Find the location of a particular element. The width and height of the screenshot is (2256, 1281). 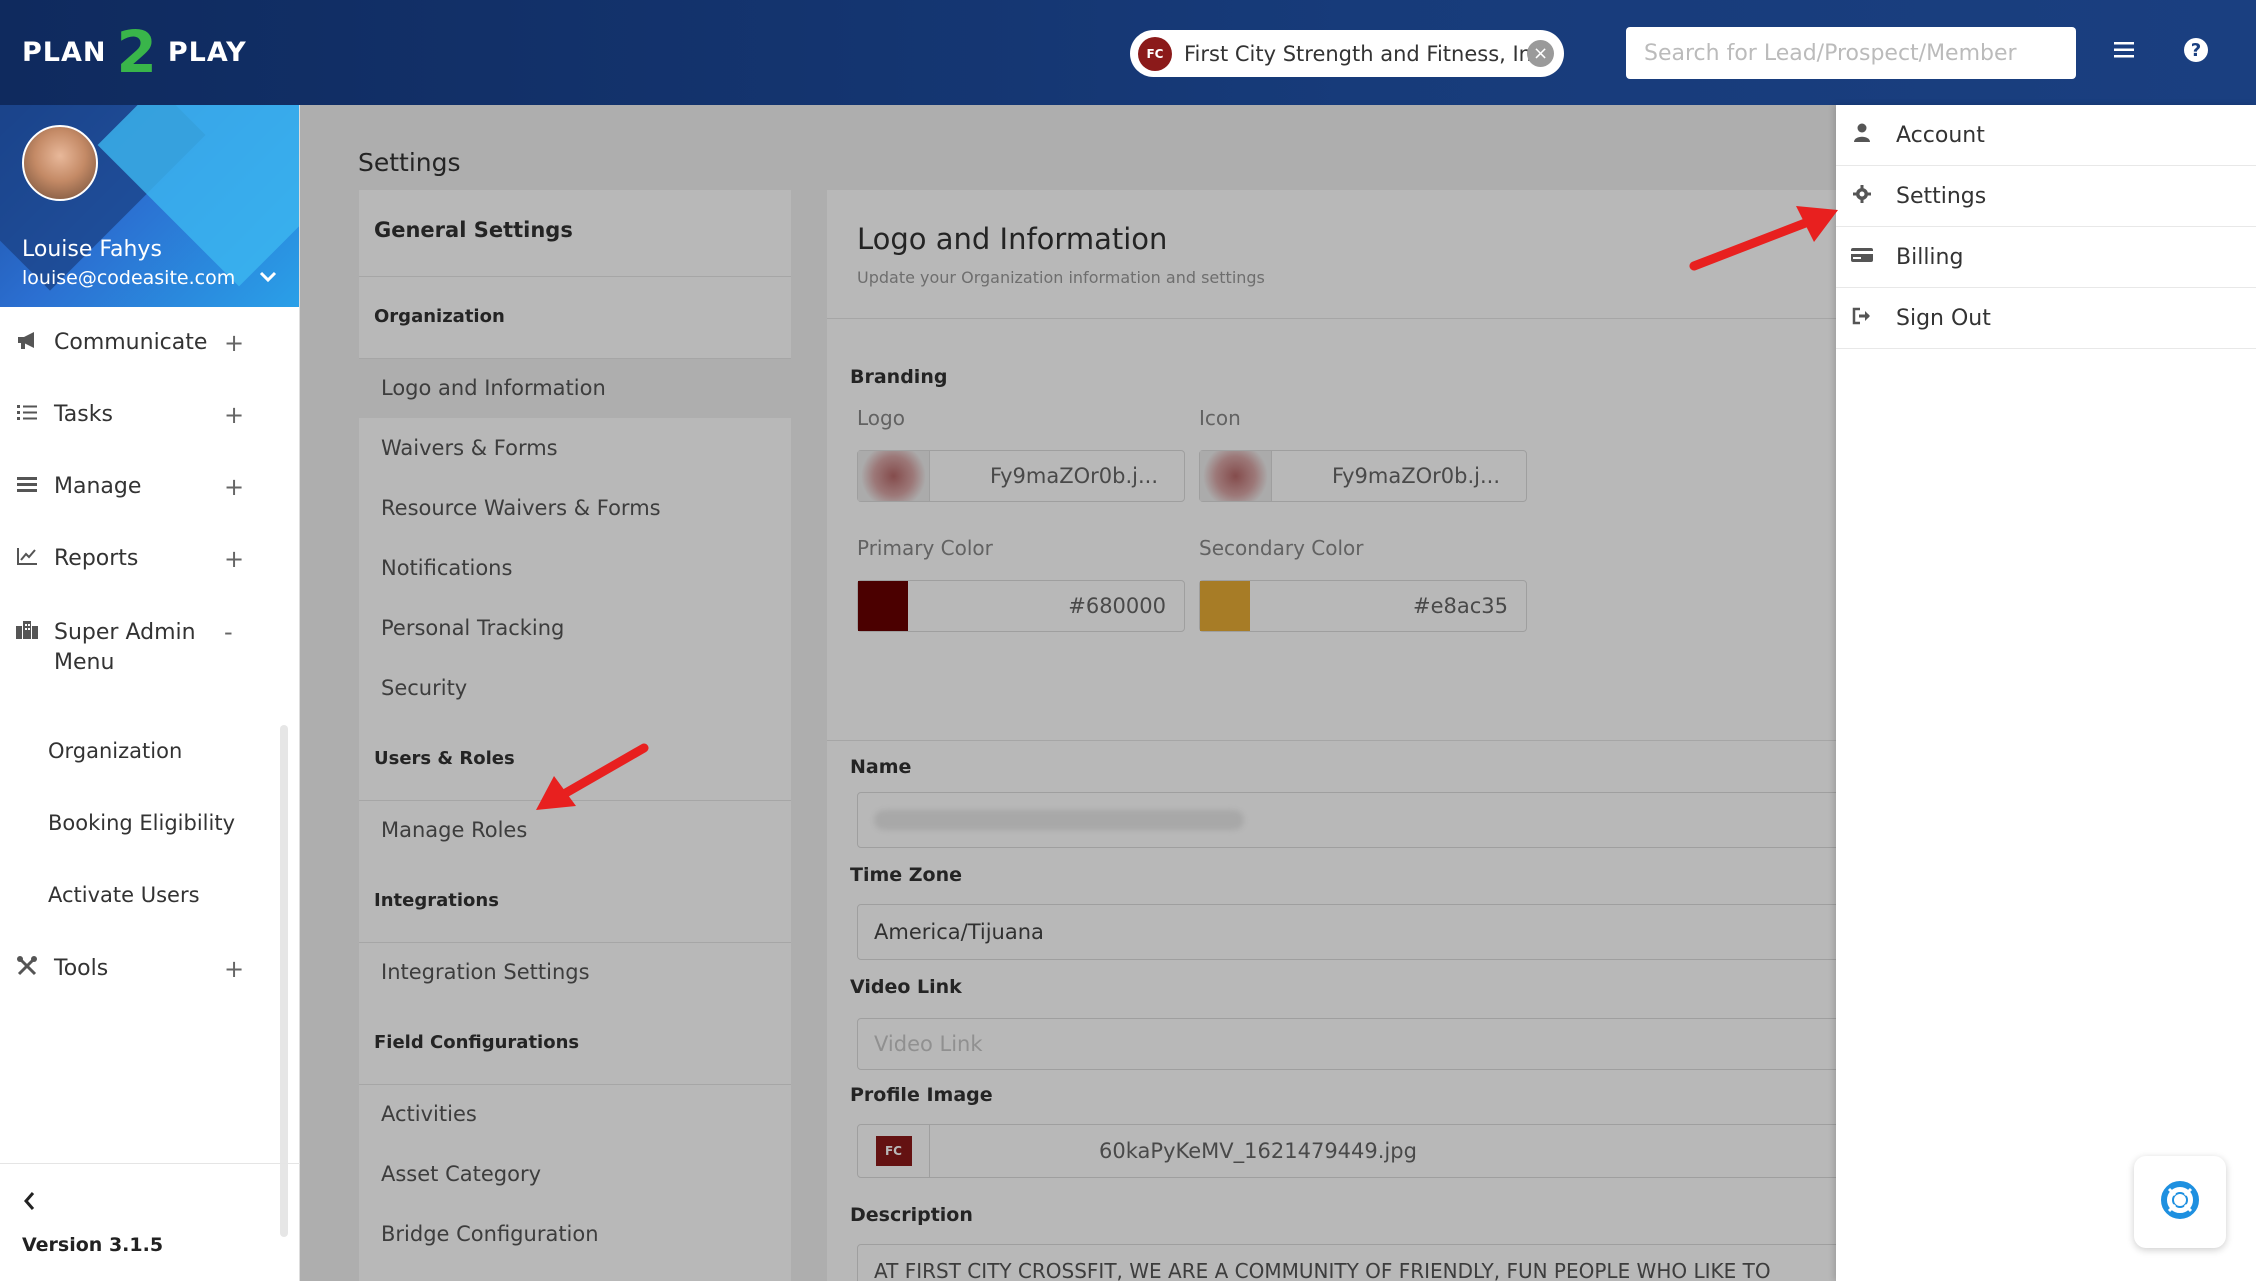

help-icon: ? is located at coordinates (2196, 50).